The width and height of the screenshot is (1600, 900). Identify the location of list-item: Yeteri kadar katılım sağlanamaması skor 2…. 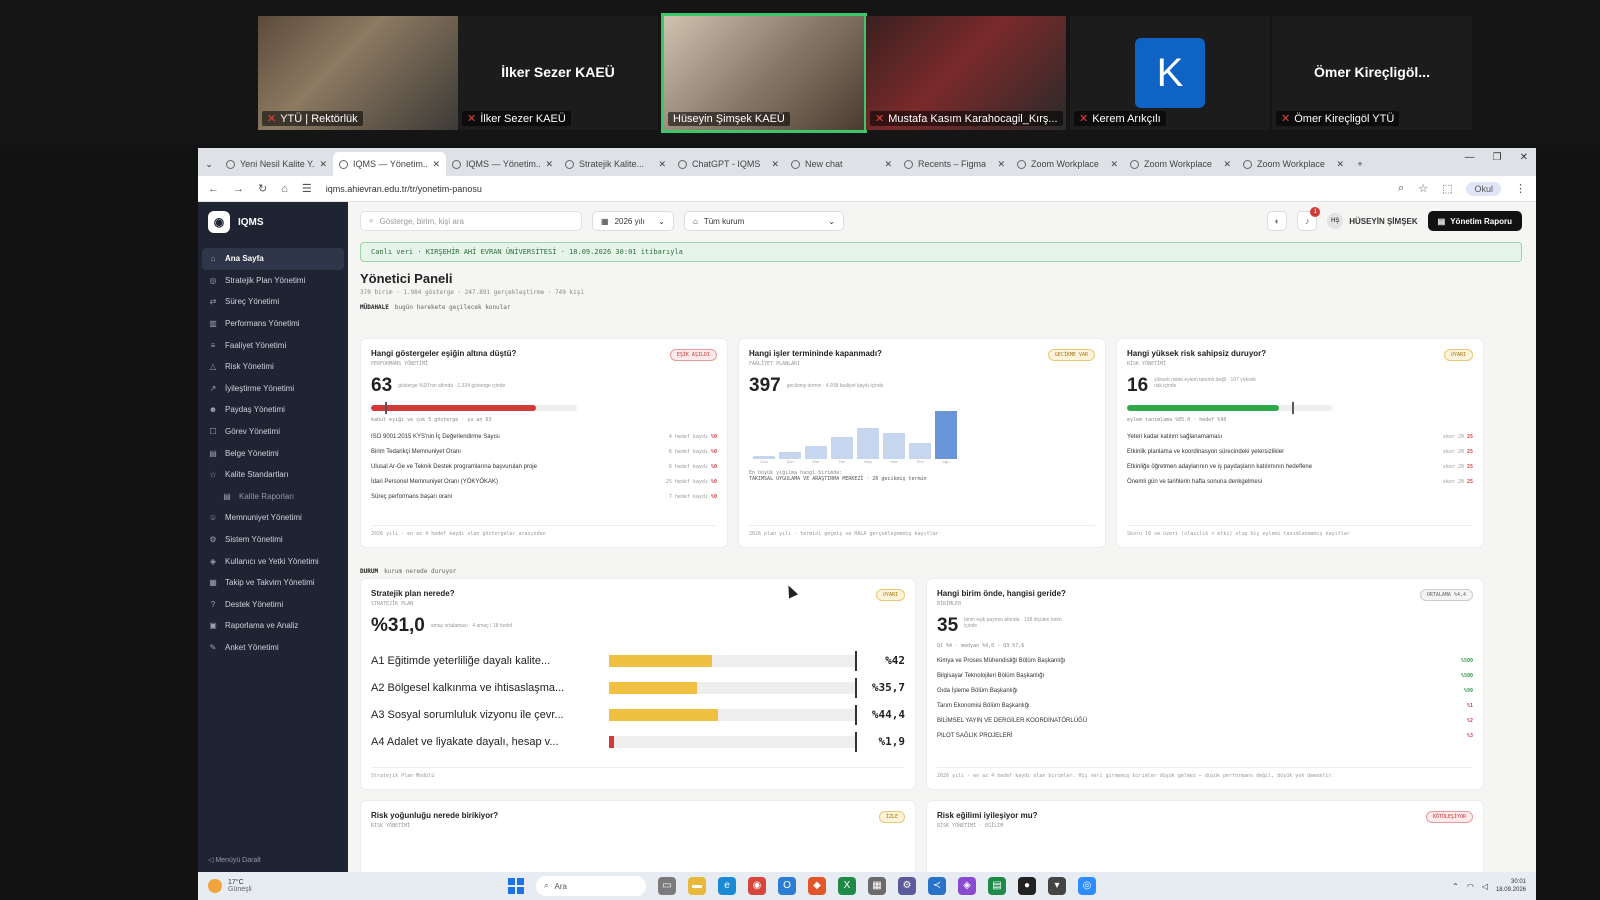
(1300, 436).